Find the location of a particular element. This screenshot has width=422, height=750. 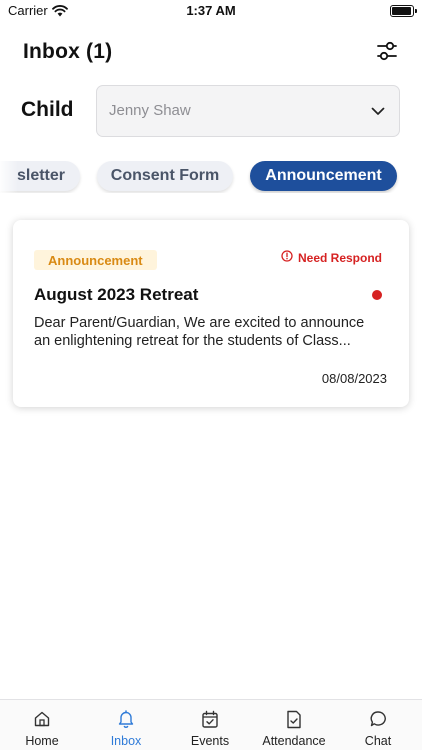

need-respond-status: Need Respond is located at coordinates (331, 257).